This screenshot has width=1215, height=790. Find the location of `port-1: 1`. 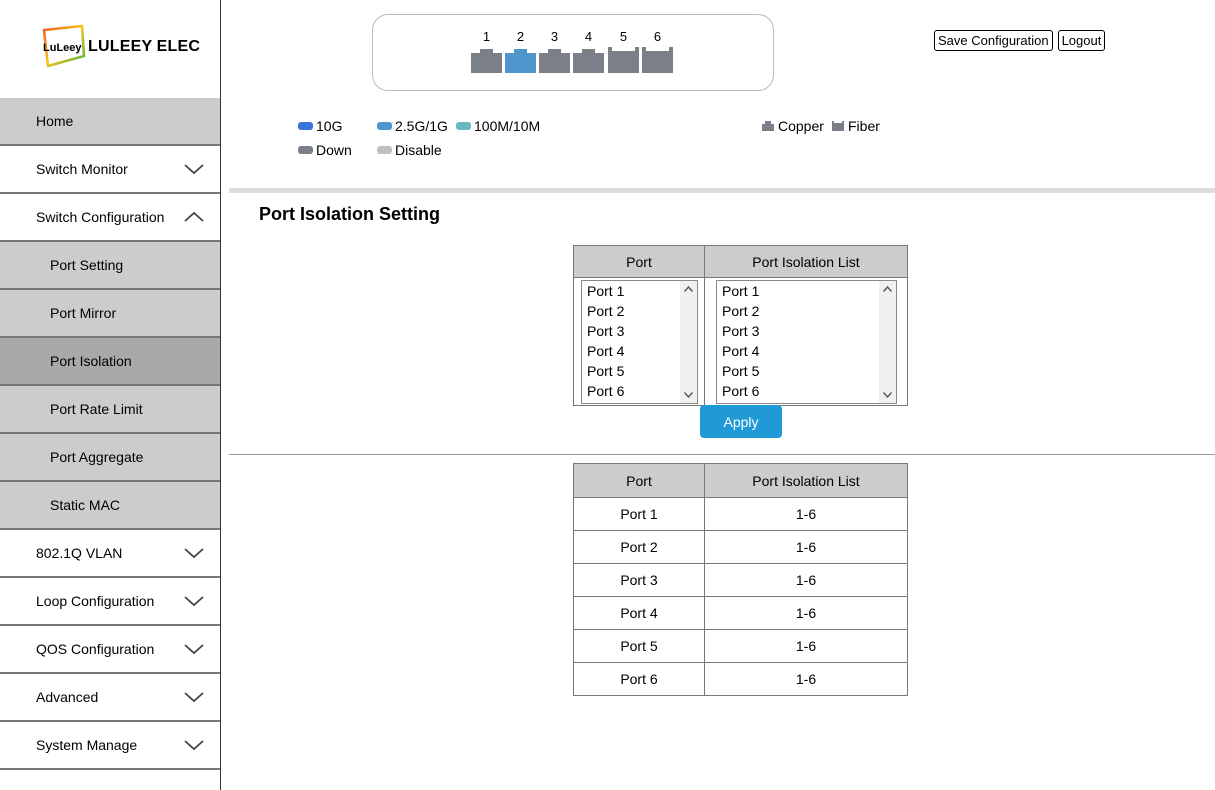

port-1: 1 is located at coordinates (486, 51).